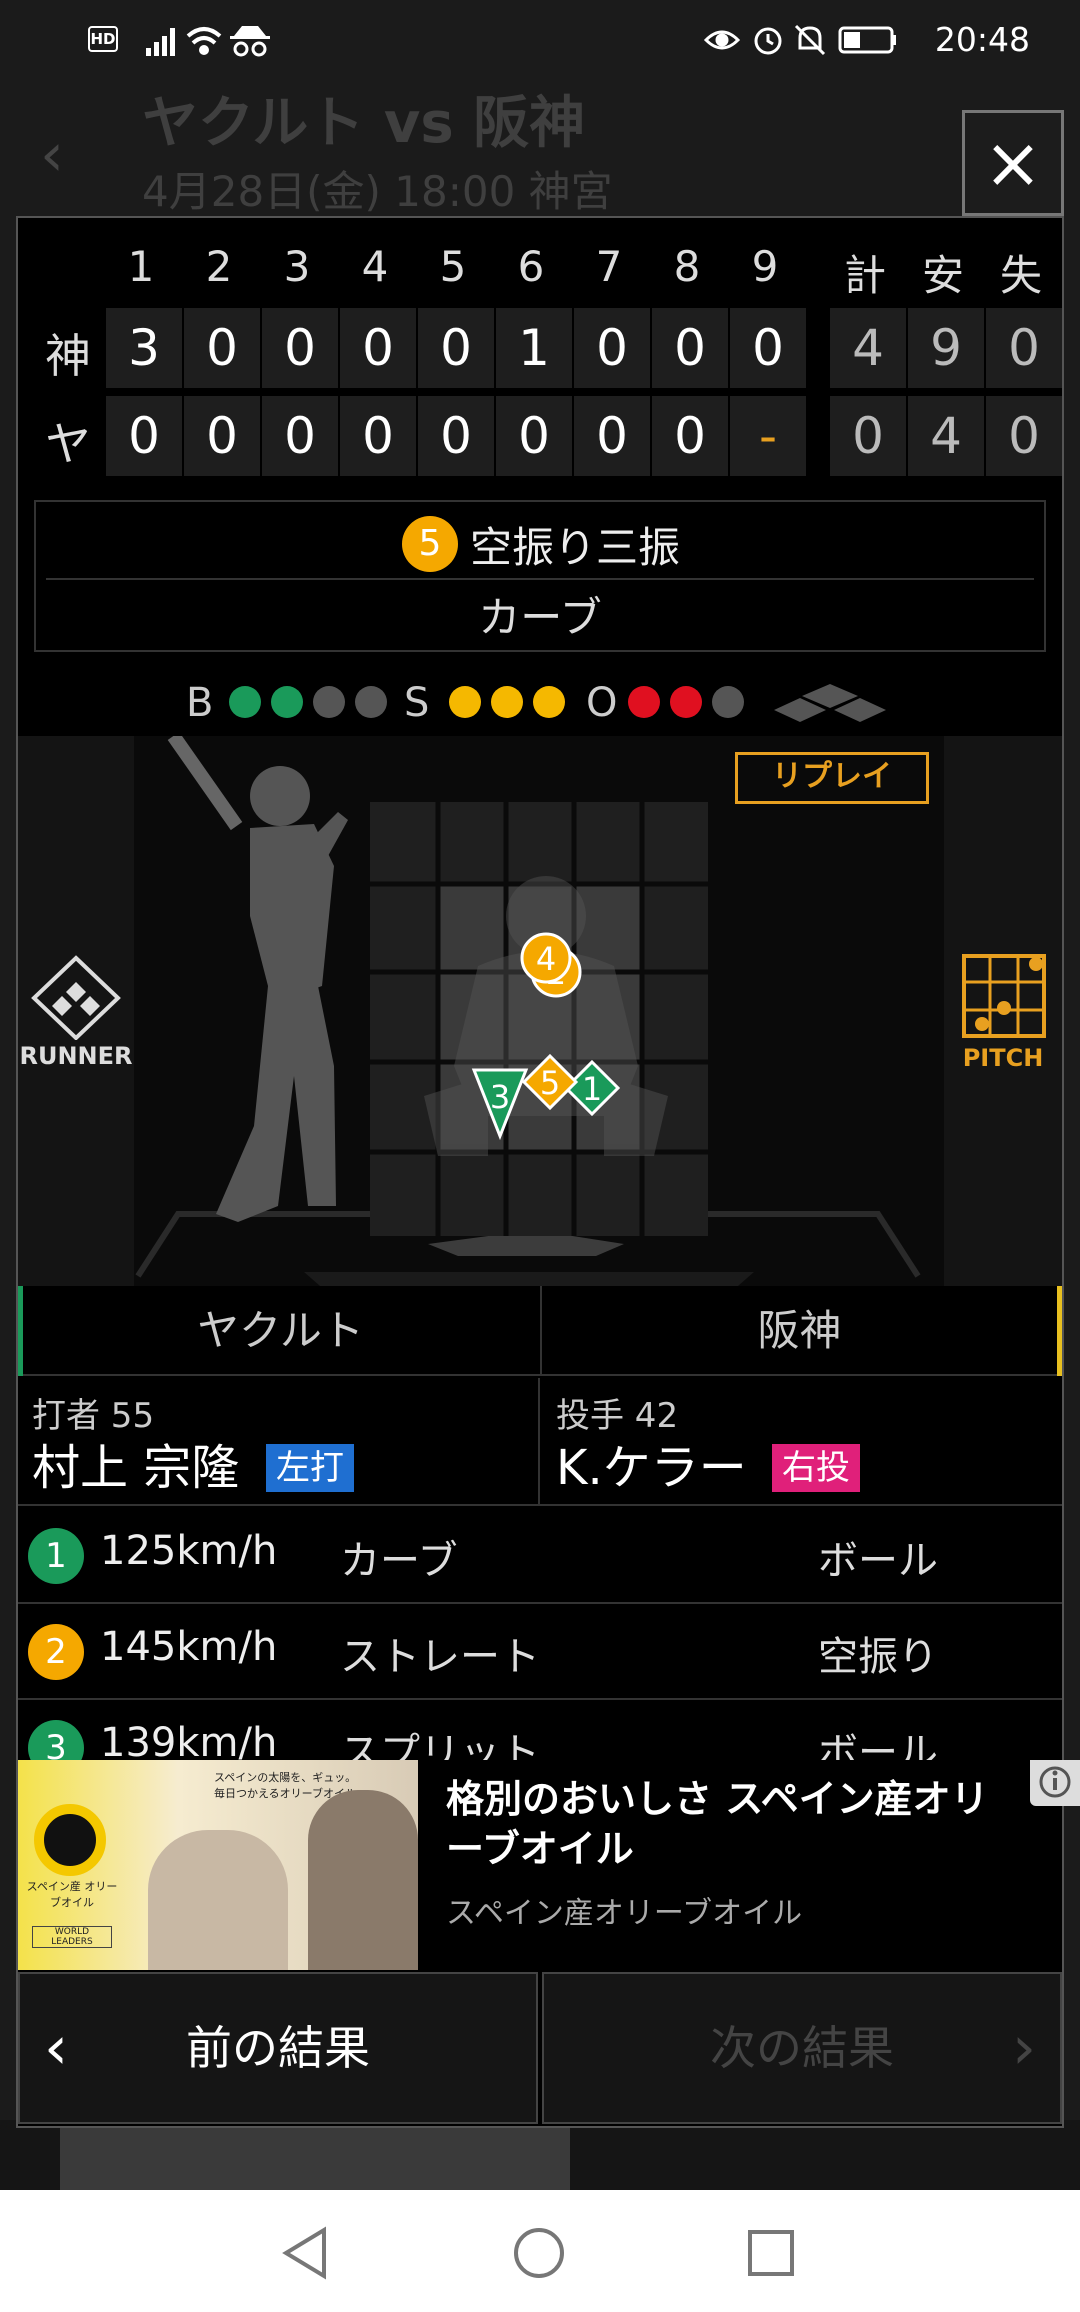 The width and height of the screenshot is (1080, 2312). What do you see at coordinates (72, 1894) in the screenshot?
I see `ad-logo-text: スペイン産 オリーブオイル` at bounding box center [72, 1894].